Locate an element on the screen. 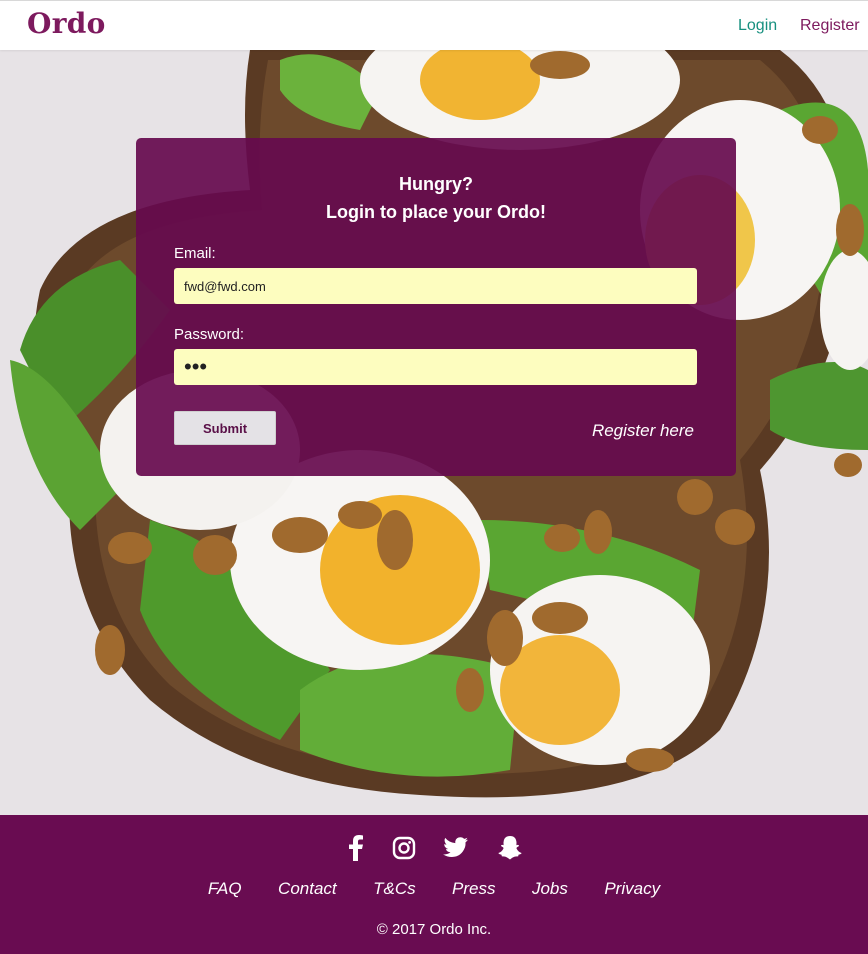 Image resolution: width=868 pixels, height=954 pixels. copyright-text: © 2017 Ordo Inc. is located at coordinates (434, 929).